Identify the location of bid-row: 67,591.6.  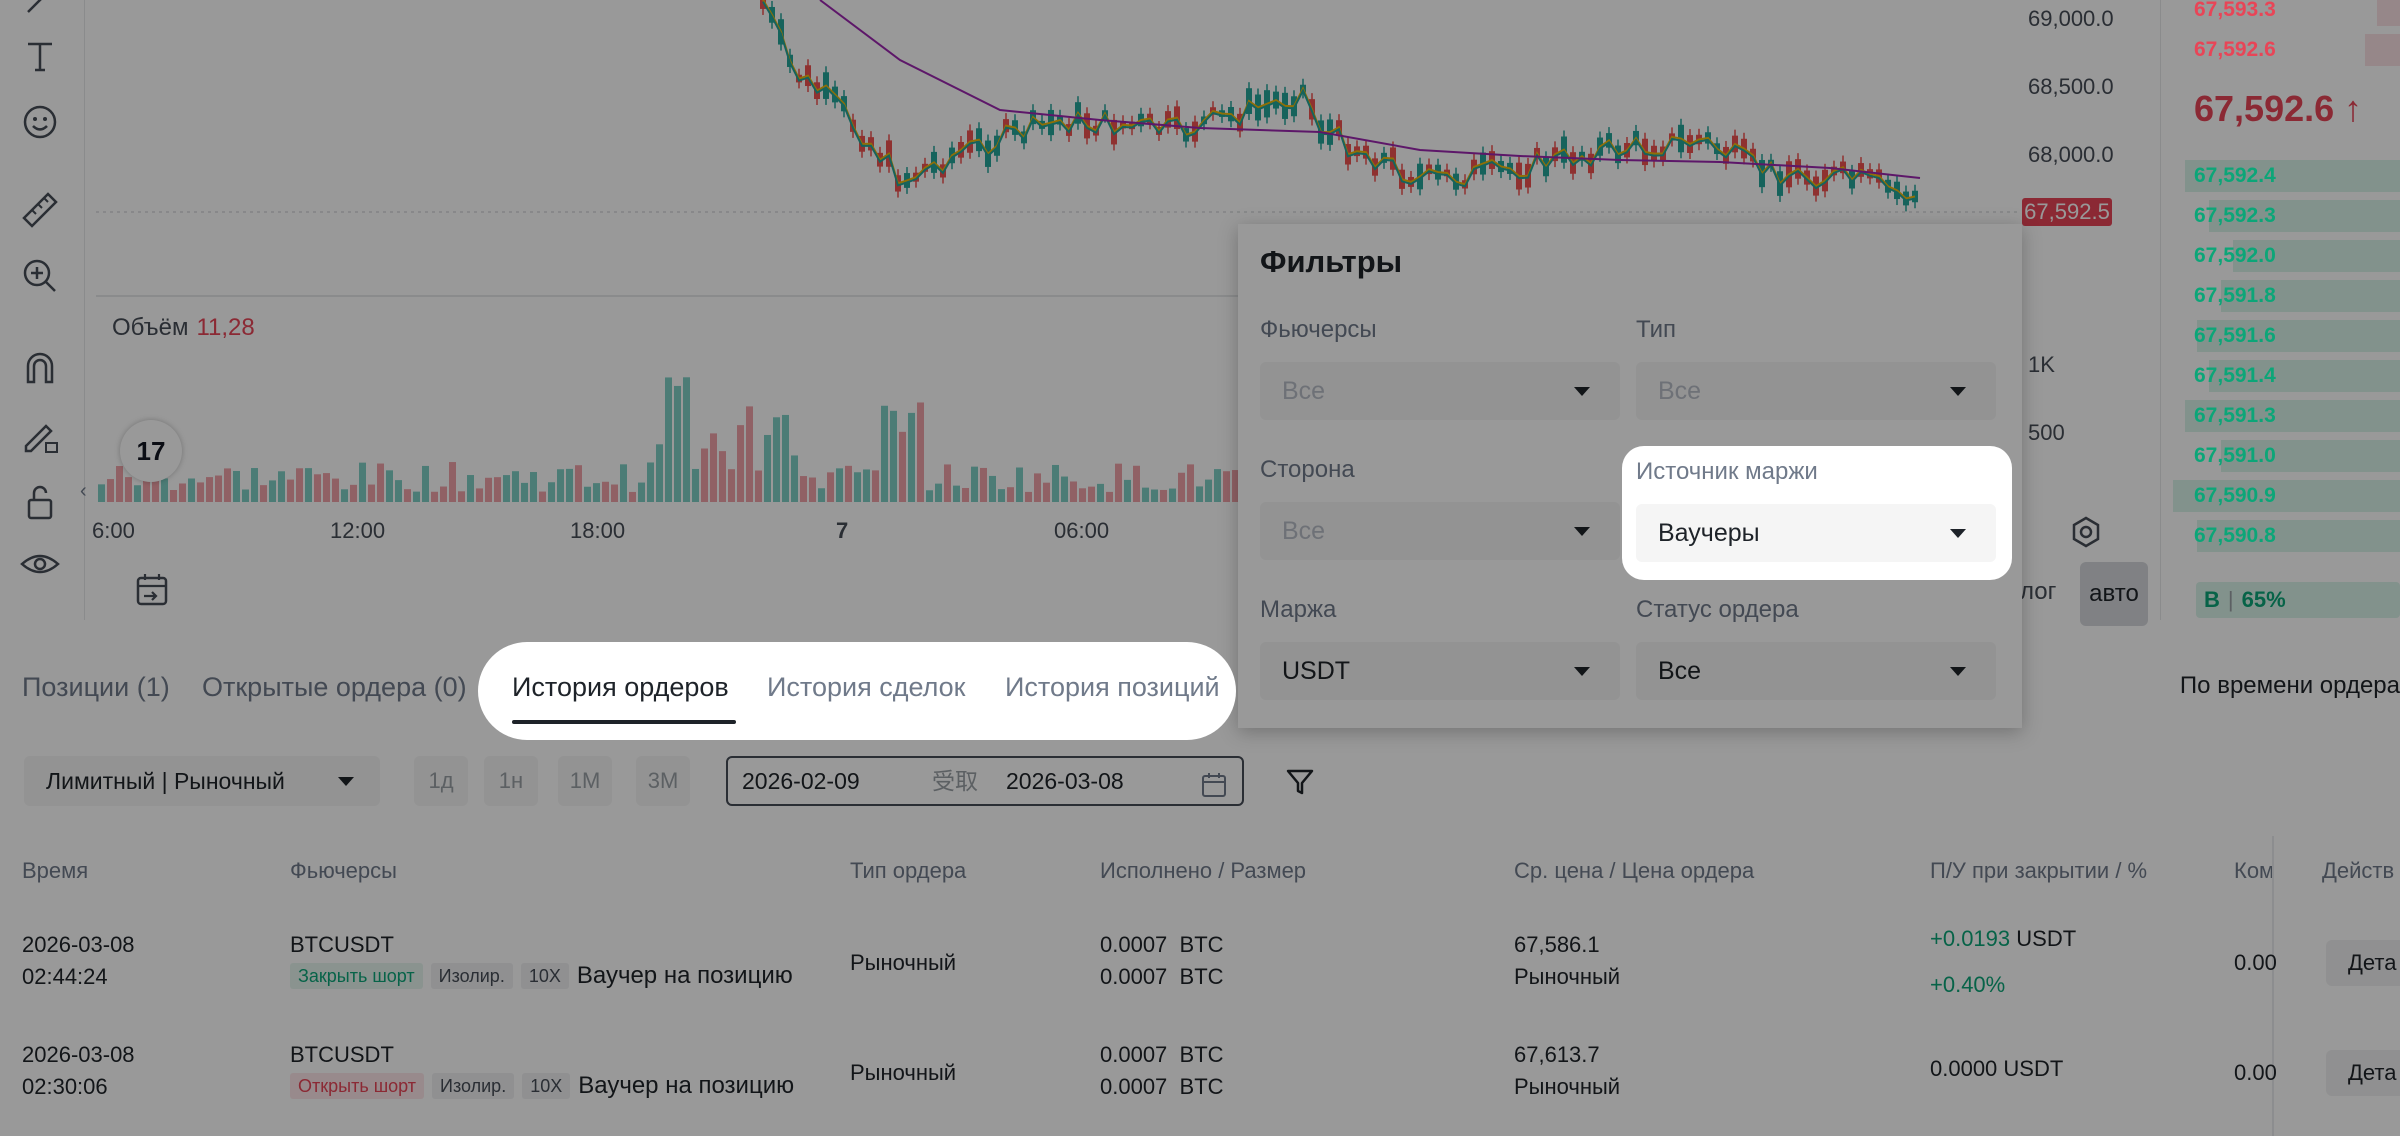
(2280, 336).